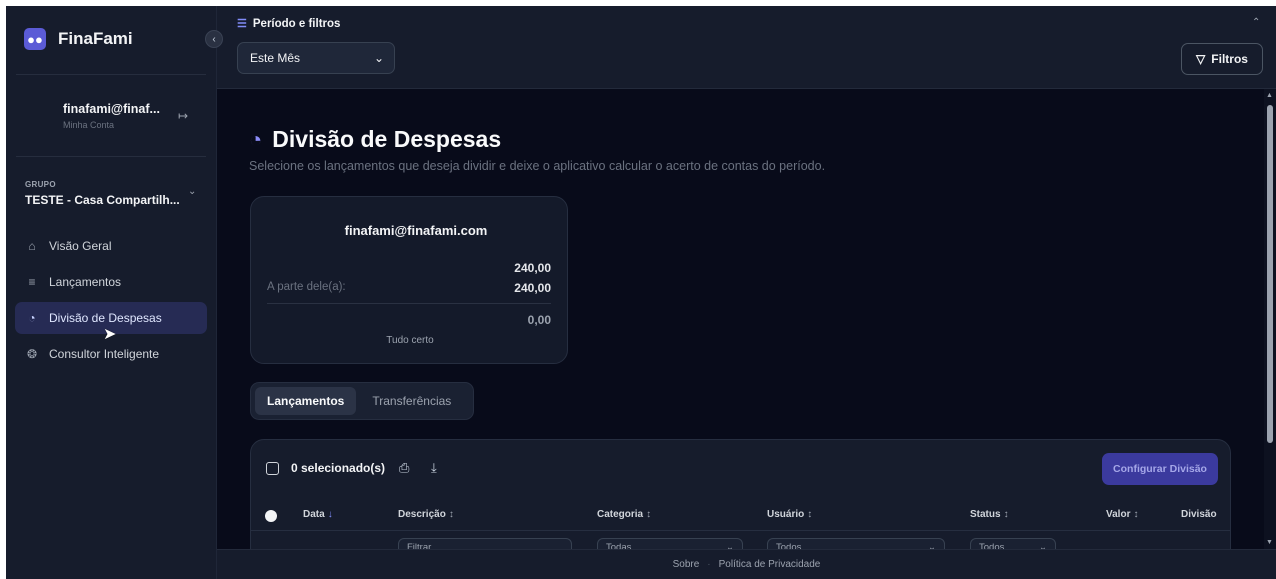  Describe the element at coordinates (32, 282) in the screenshot. I see `list-icon: ≡` at that location.